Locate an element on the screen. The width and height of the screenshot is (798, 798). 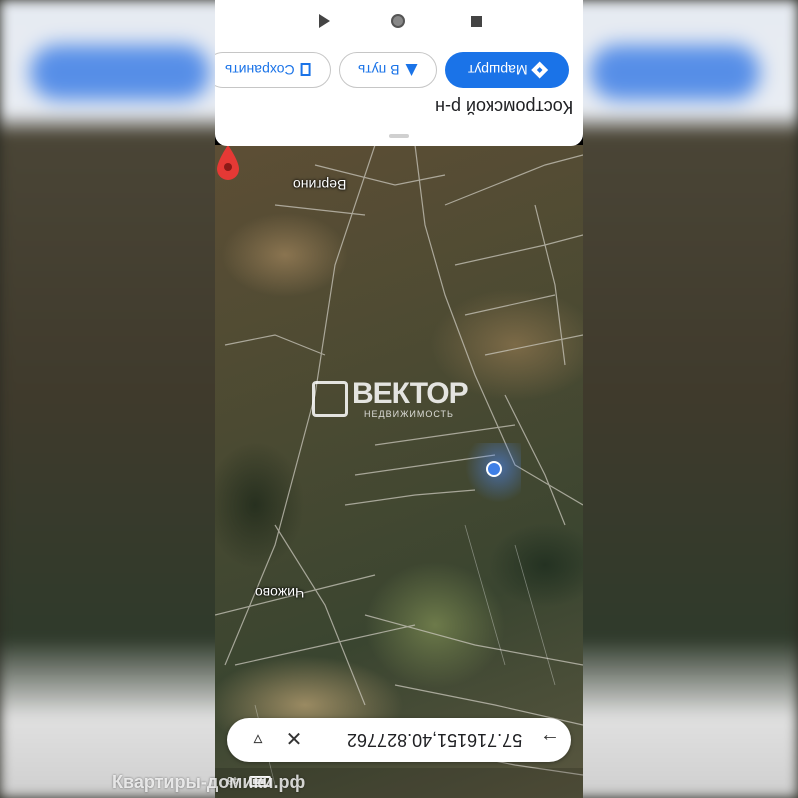
map-label-chizhovo: Чижово is located at coordinates (280, 593).